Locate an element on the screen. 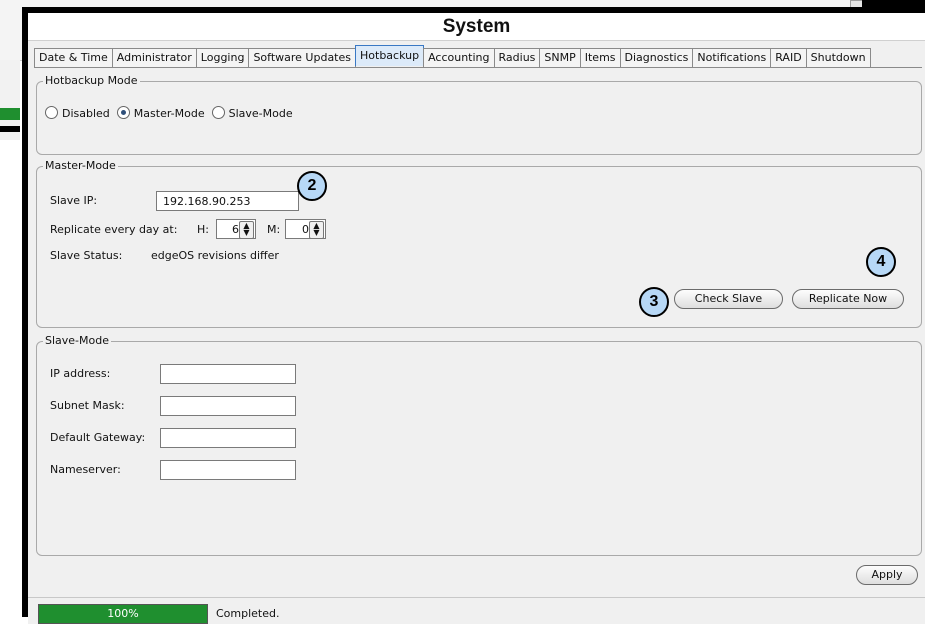  background-progress-bar is located at coordinates (10, 114).